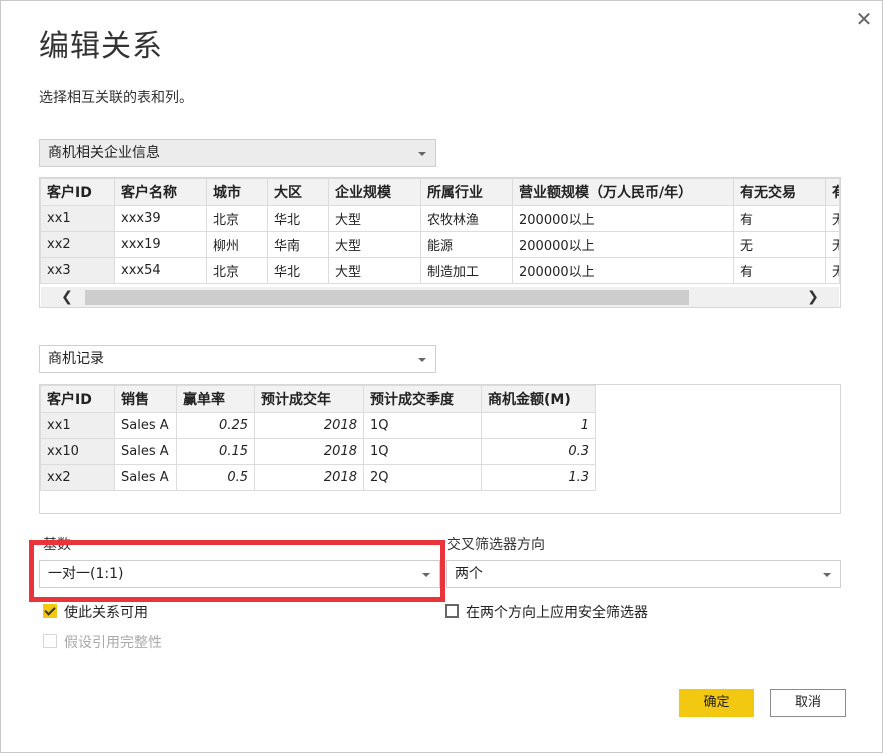  What do you see at coordinates (864, 19) in the screenshot?
I see `close-icon: ✕` at bounding box center [864, 19].